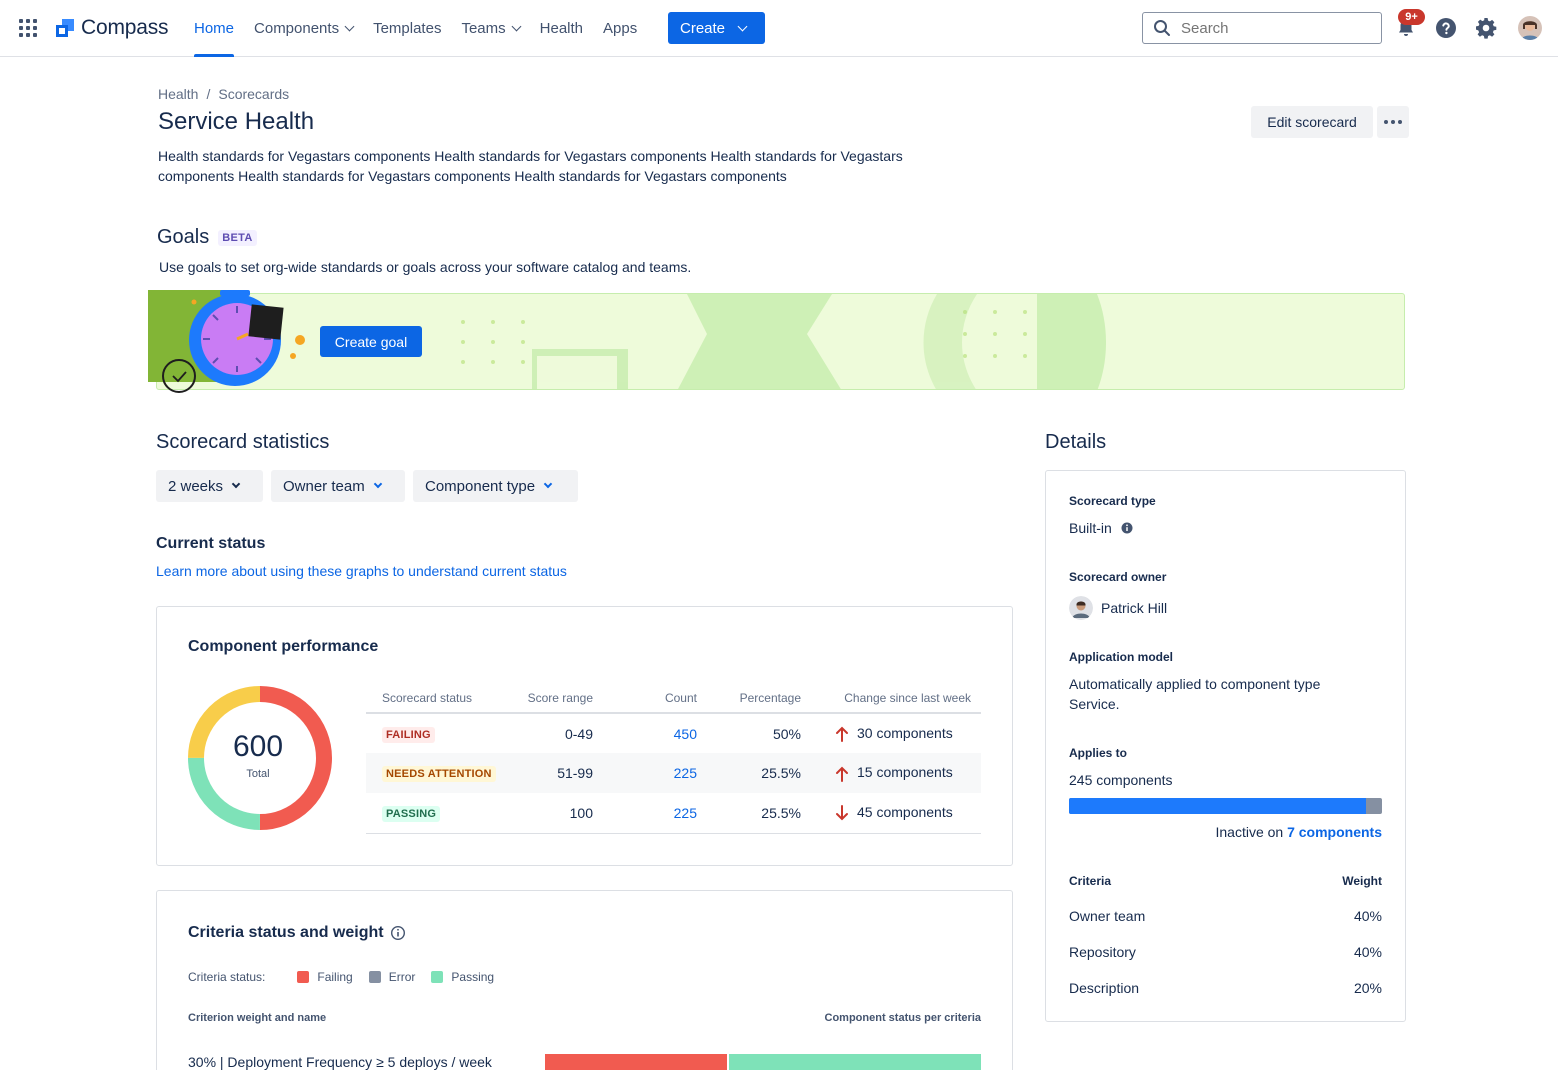  I want to click on statistics-heading: Scorecard statistics, so click(243, 442).